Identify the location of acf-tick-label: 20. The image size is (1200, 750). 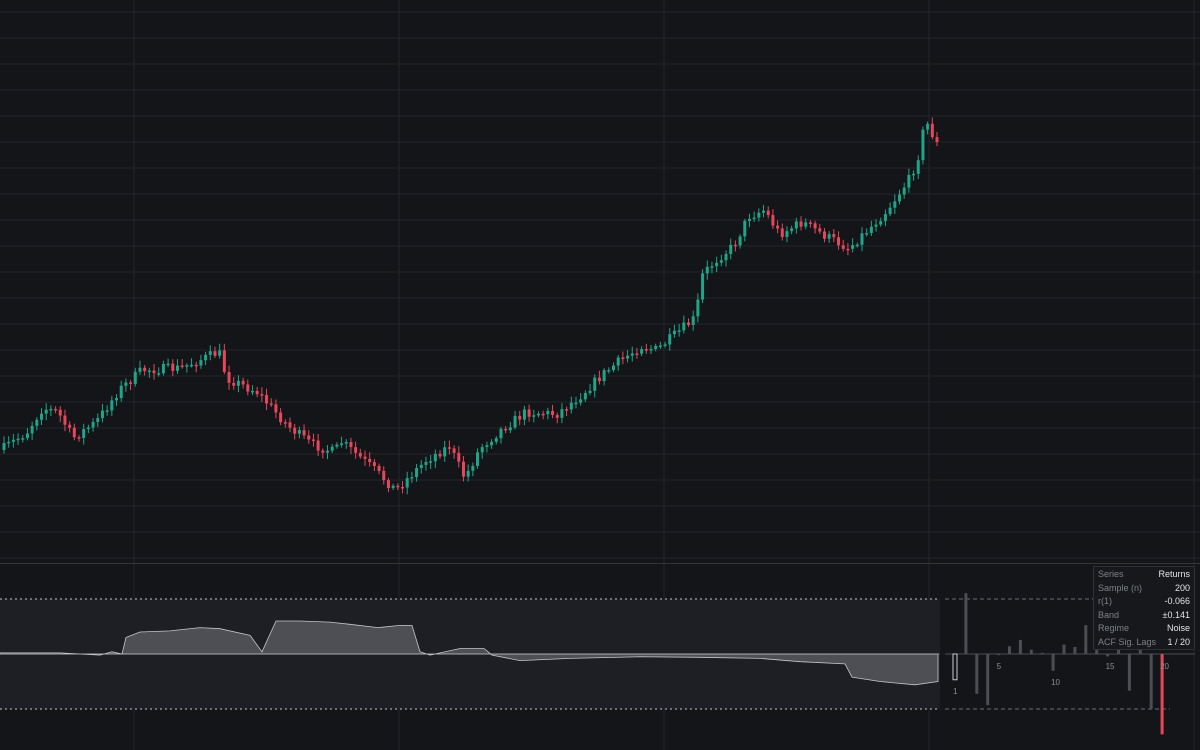
(1164, 666).